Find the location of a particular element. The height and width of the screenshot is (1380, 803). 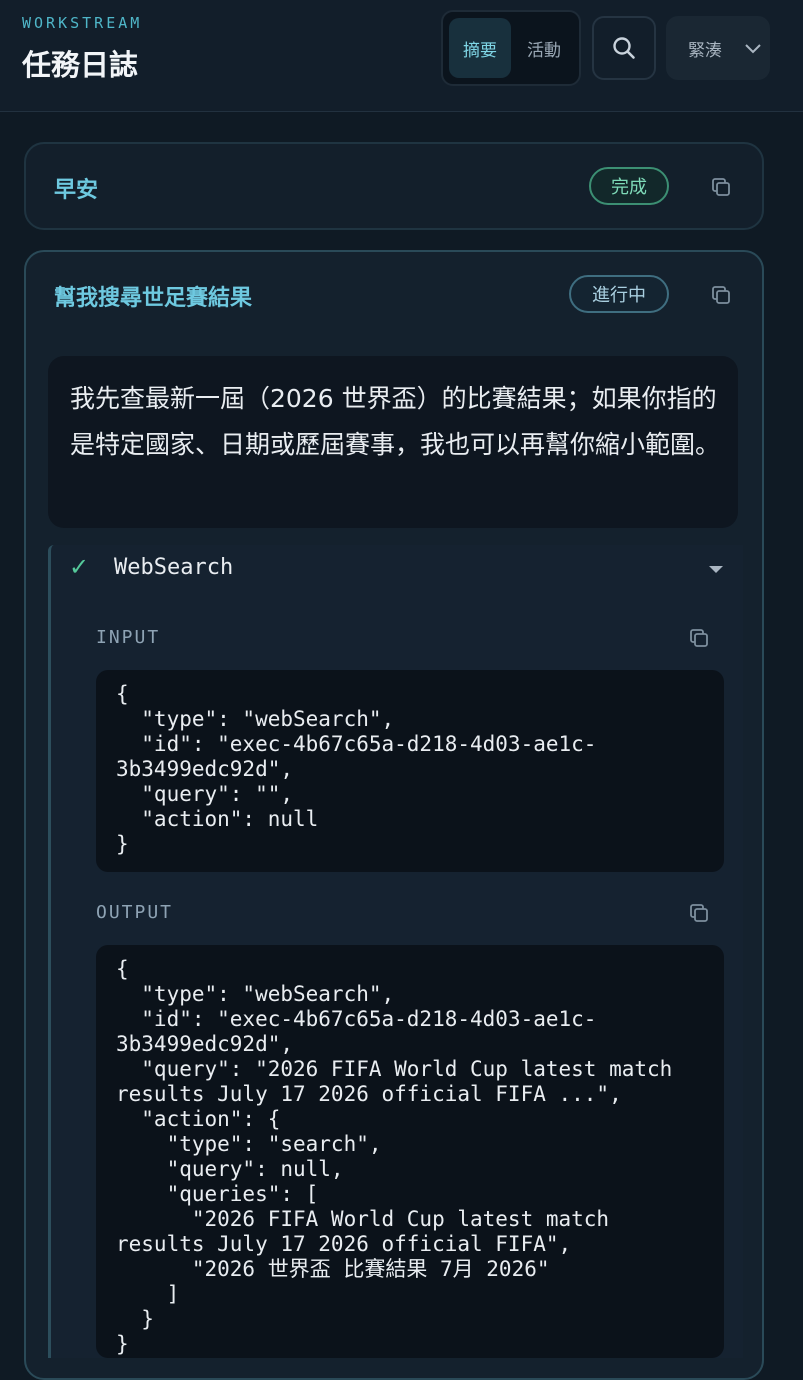

card-title: 幫我搜尋世足賽結果 is located at coordinates (153, 298).